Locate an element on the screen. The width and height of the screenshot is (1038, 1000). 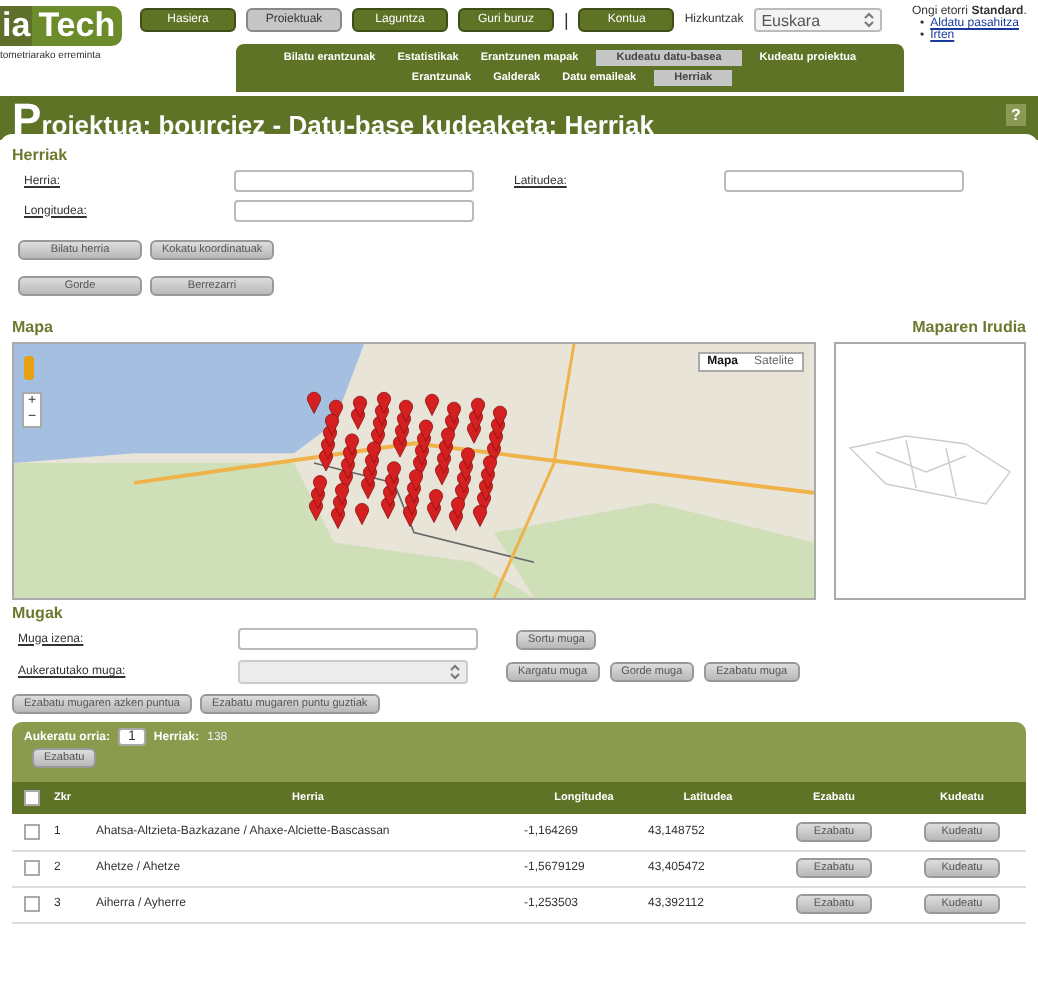
language-select: Euskara is located at coordinates (817, 20).